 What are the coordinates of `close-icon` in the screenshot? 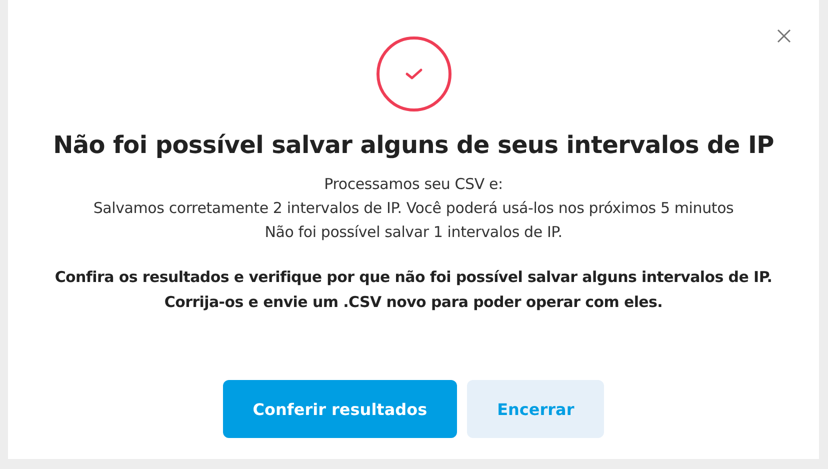 It's located at (784, 36).